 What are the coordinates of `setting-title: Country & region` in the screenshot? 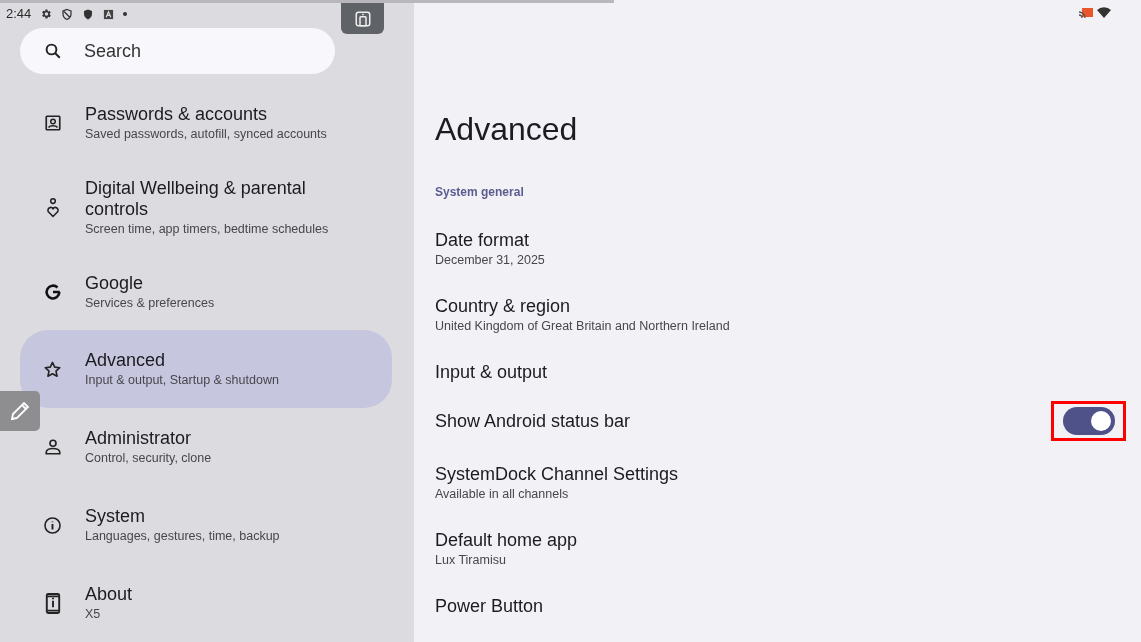 It's located at (503, 306).